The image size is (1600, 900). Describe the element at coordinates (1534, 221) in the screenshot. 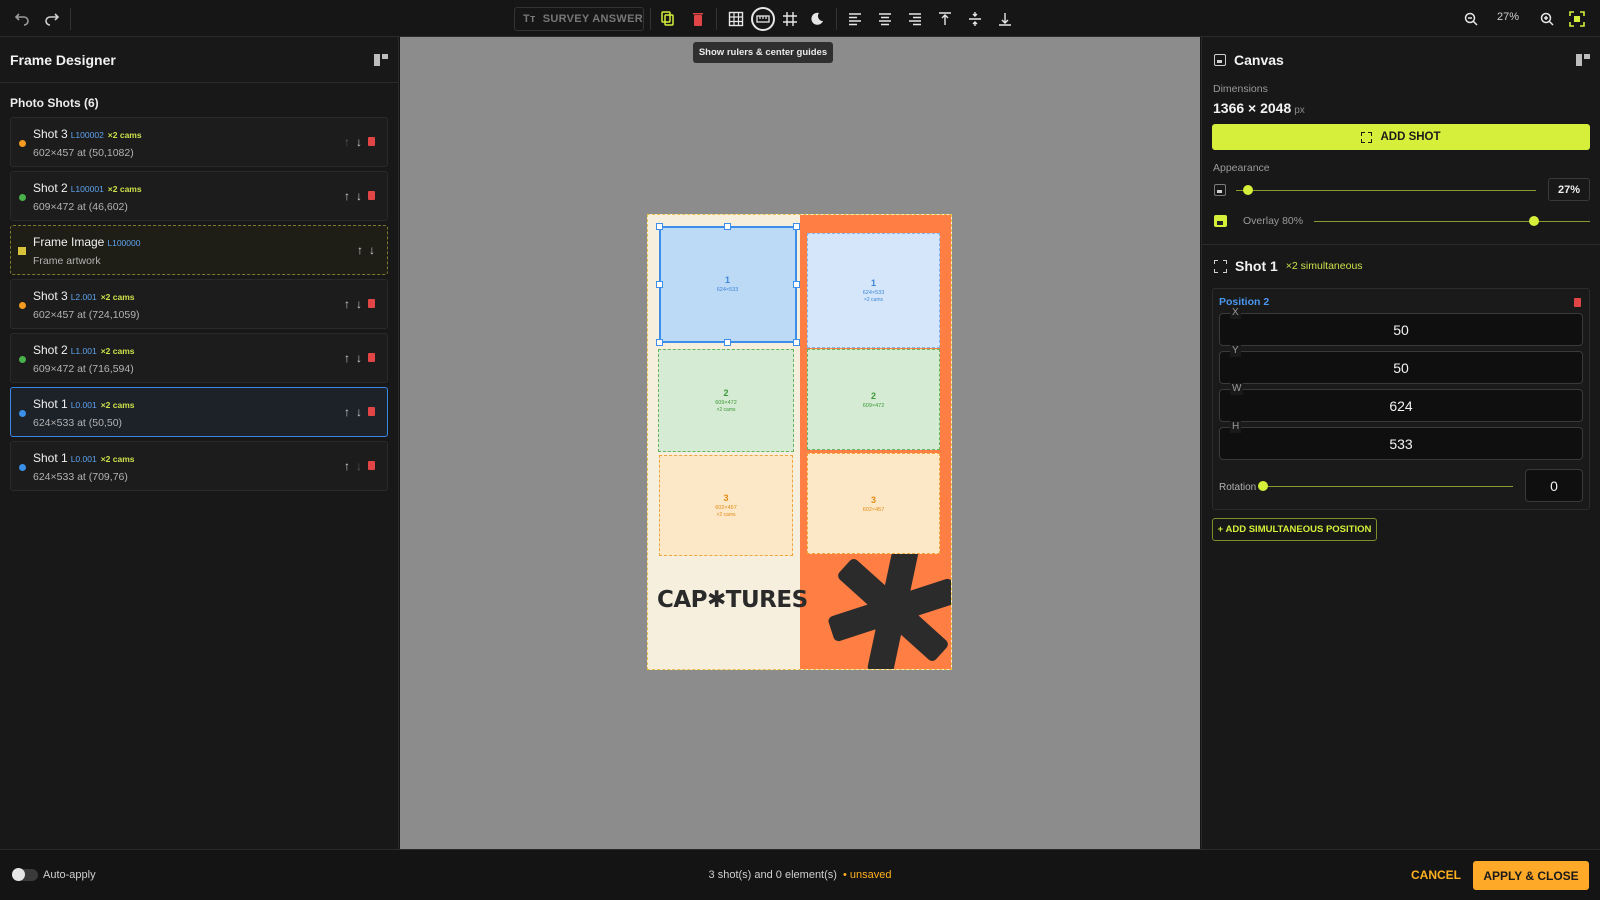

I see `overlay-slider-knob` at that location.